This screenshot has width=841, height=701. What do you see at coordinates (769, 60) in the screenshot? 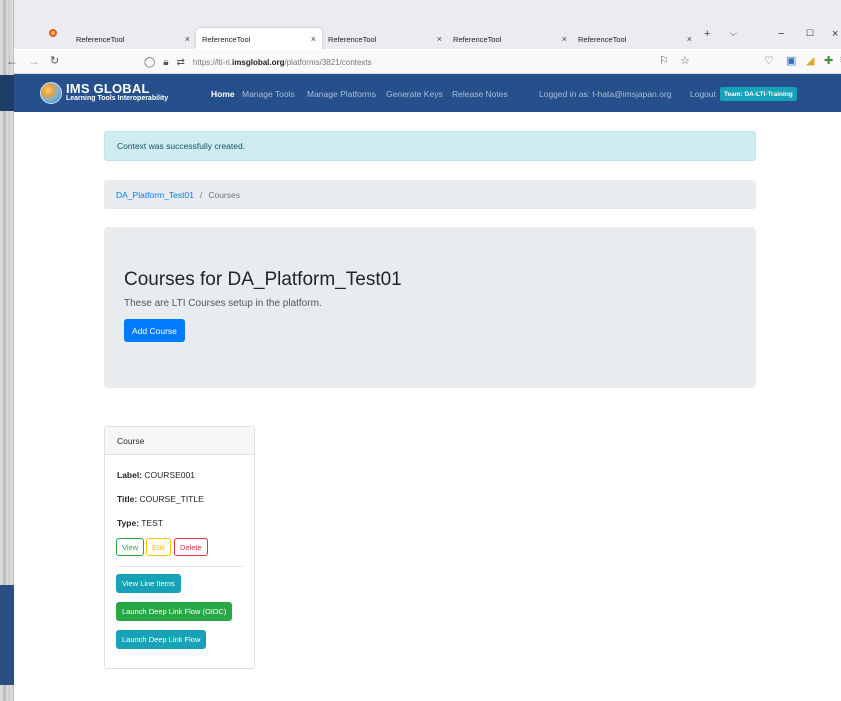
I see `pocket-icon: ♡` at bounding box center [769, 60].